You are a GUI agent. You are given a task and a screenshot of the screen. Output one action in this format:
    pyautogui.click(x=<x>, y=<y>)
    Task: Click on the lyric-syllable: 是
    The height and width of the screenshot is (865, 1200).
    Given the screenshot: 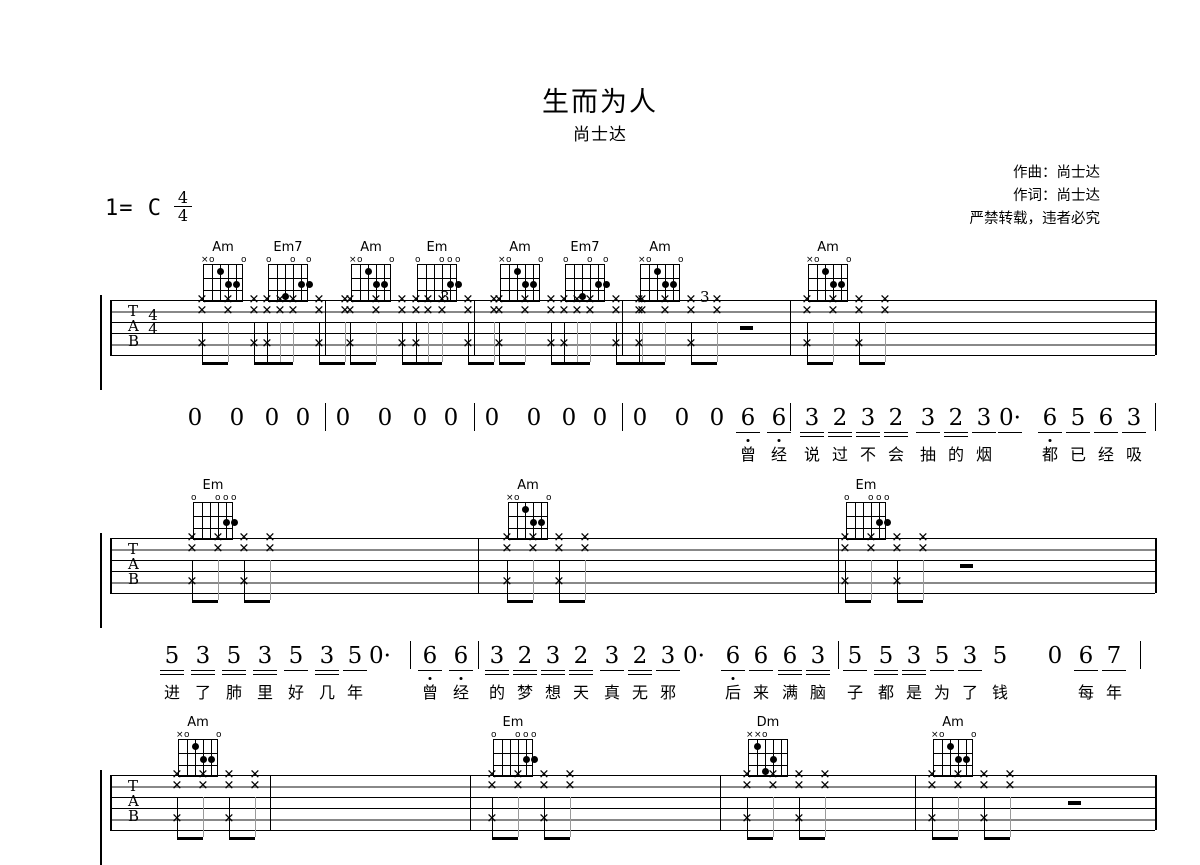 What is the action you would take?
    pyautogui.click(x=914, y=692)
    